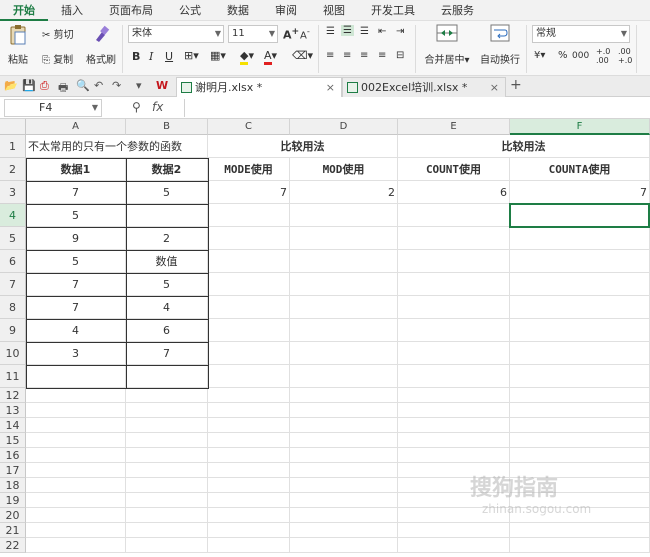  I want to click on cell-f15, so click(580, 440).